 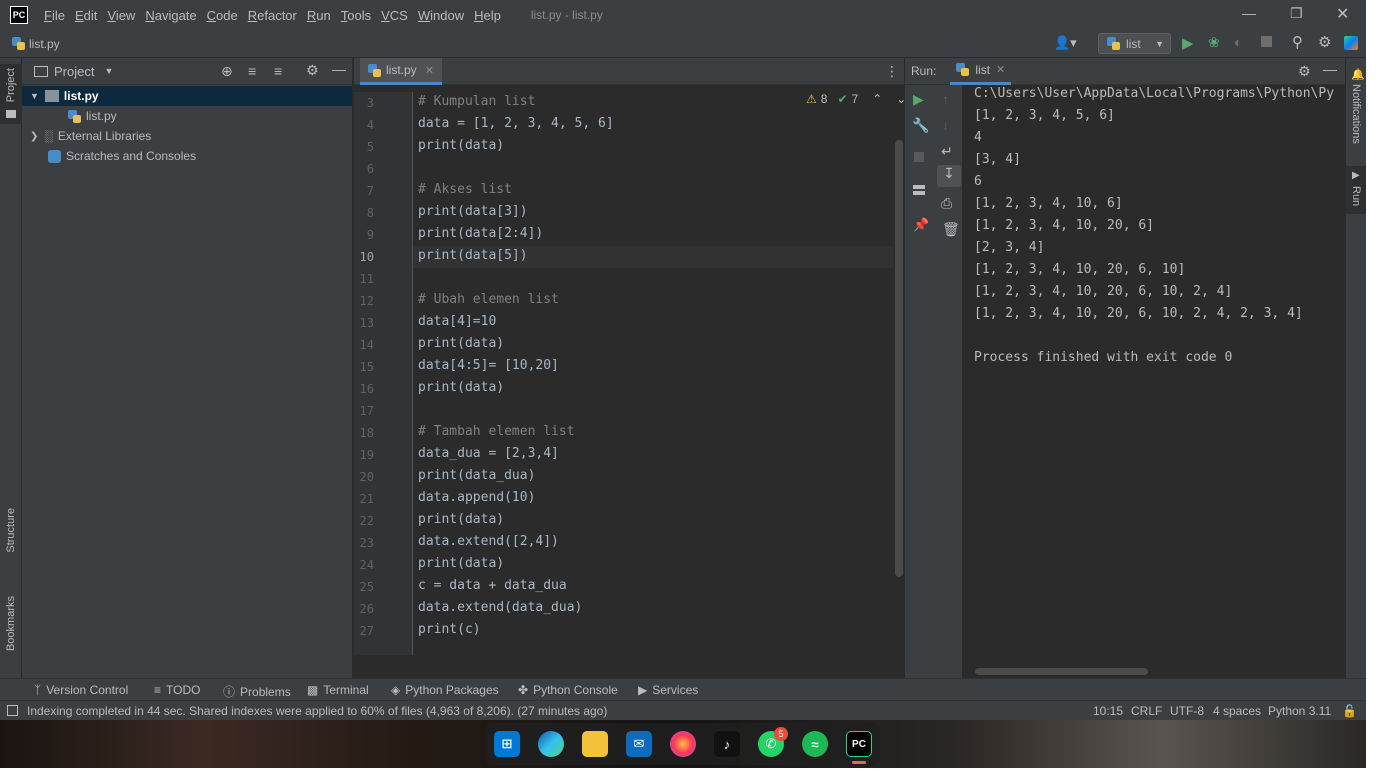 I want to click on tree-item-scratches: Scratches and Consoles, so click(x=187, y=156).